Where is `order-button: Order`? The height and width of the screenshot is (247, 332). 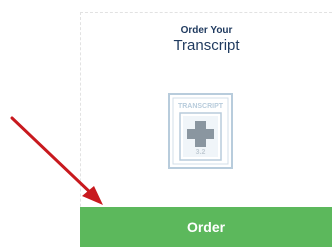 order-button: Order is located at coordinates (206, 227).